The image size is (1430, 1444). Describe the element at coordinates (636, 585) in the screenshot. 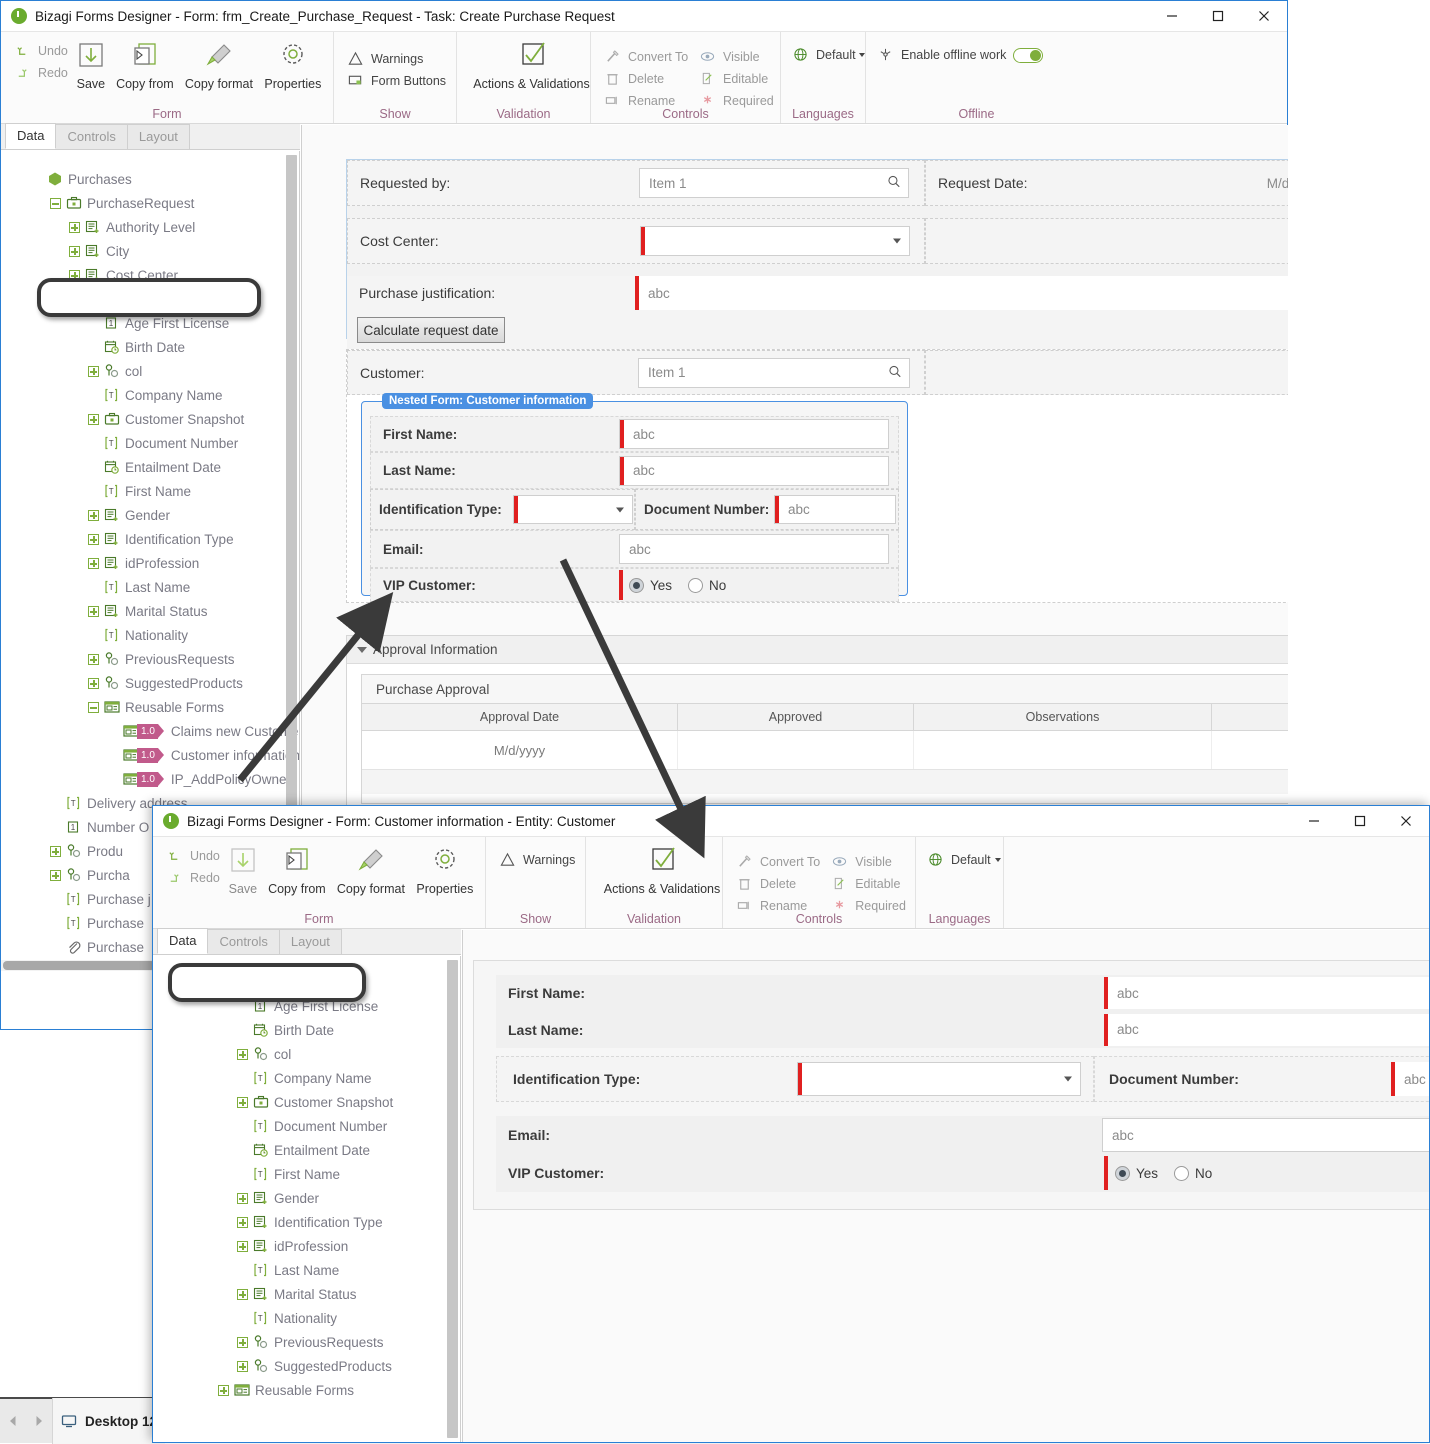

I see `vip-yes-radio` at that location.